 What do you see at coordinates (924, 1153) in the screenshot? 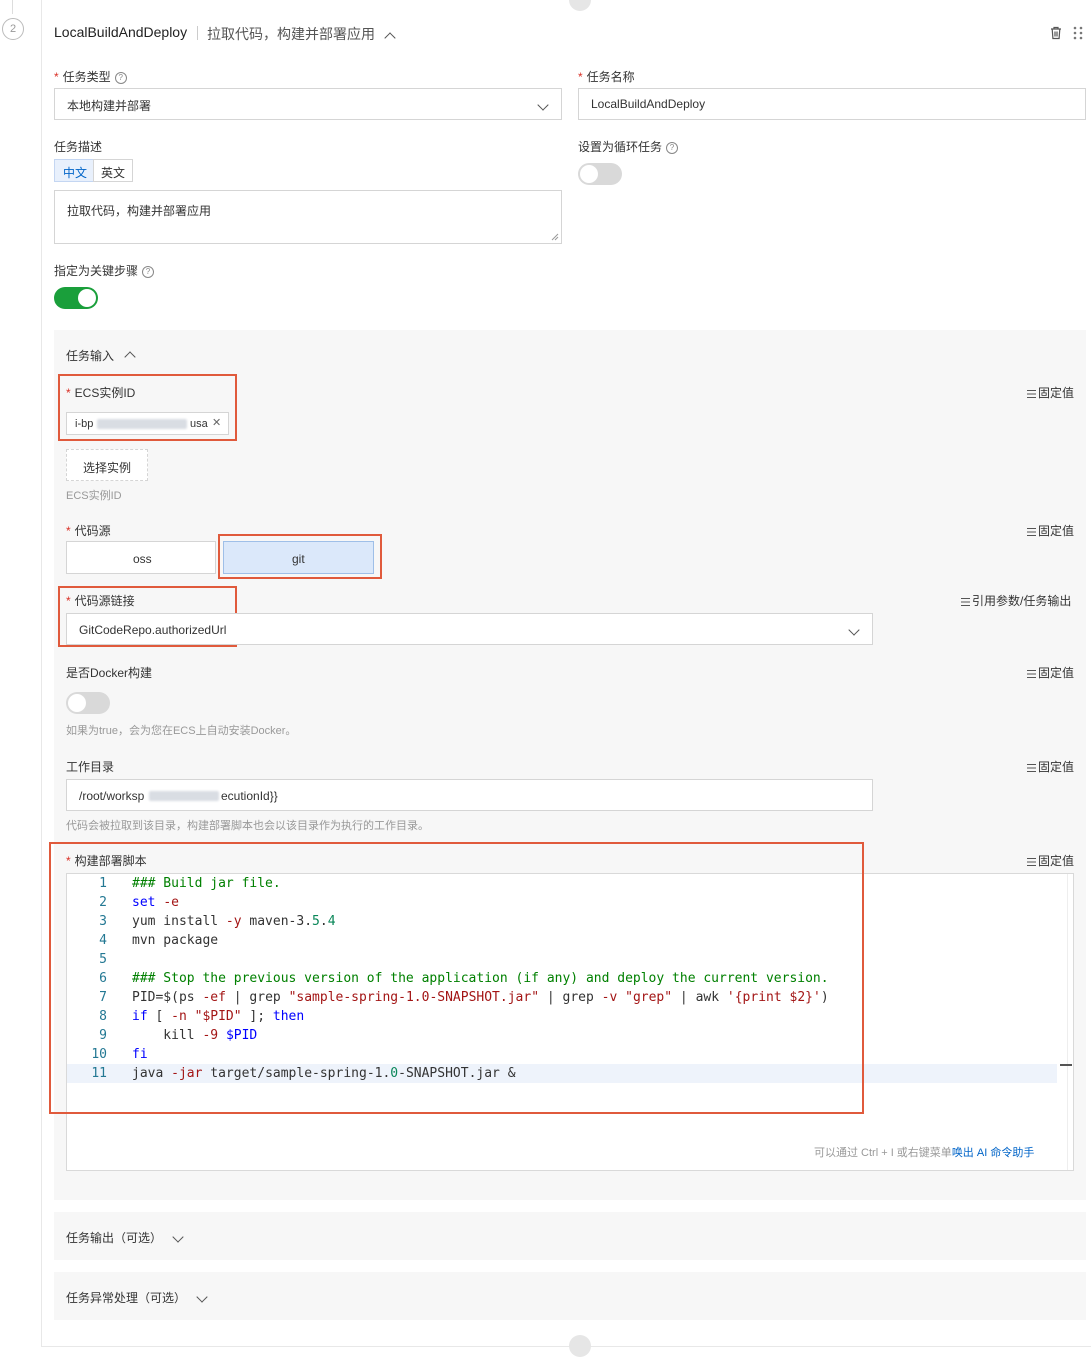
I see `ai-assistant-hint: 可以通过 Ctrl + I 或右键菜单唤出 AI 命令助手` at bounding box center [924, 1153].